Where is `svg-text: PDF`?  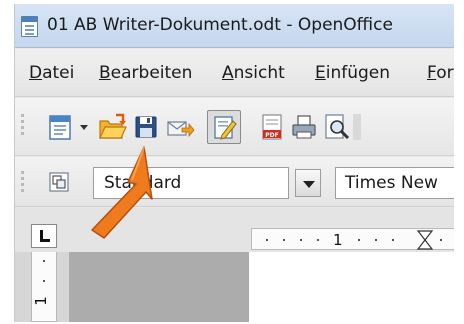 svg-text: PDF is located at coordinates (271, 135).